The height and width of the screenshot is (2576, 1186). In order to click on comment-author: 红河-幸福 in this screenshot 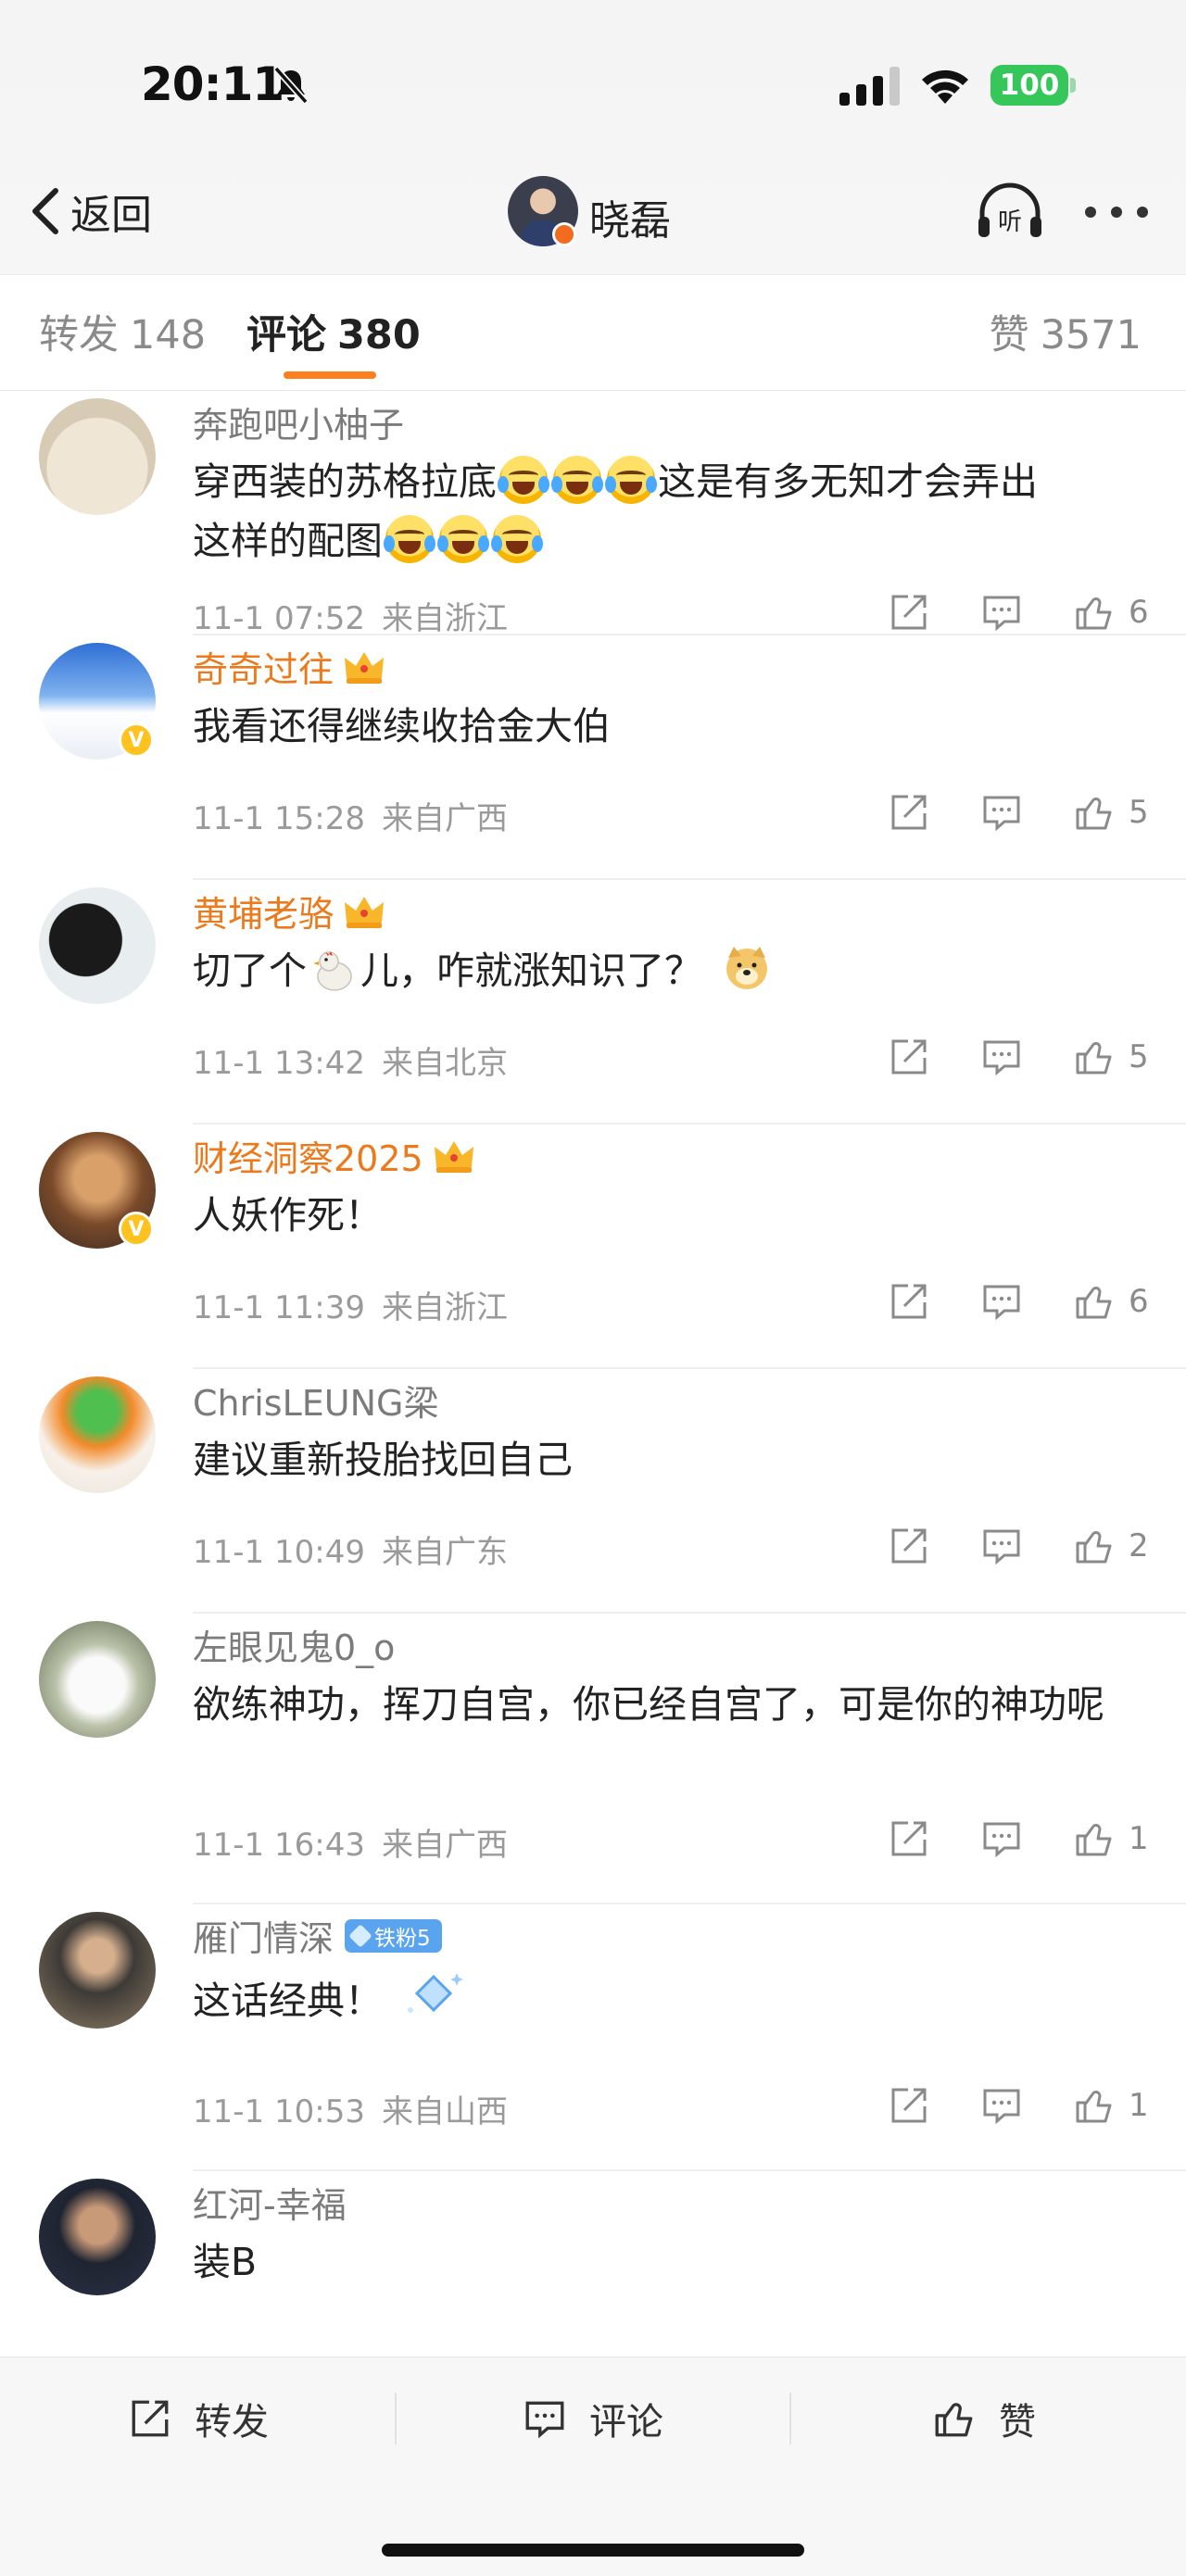, I will do `click(270, 2202)`.